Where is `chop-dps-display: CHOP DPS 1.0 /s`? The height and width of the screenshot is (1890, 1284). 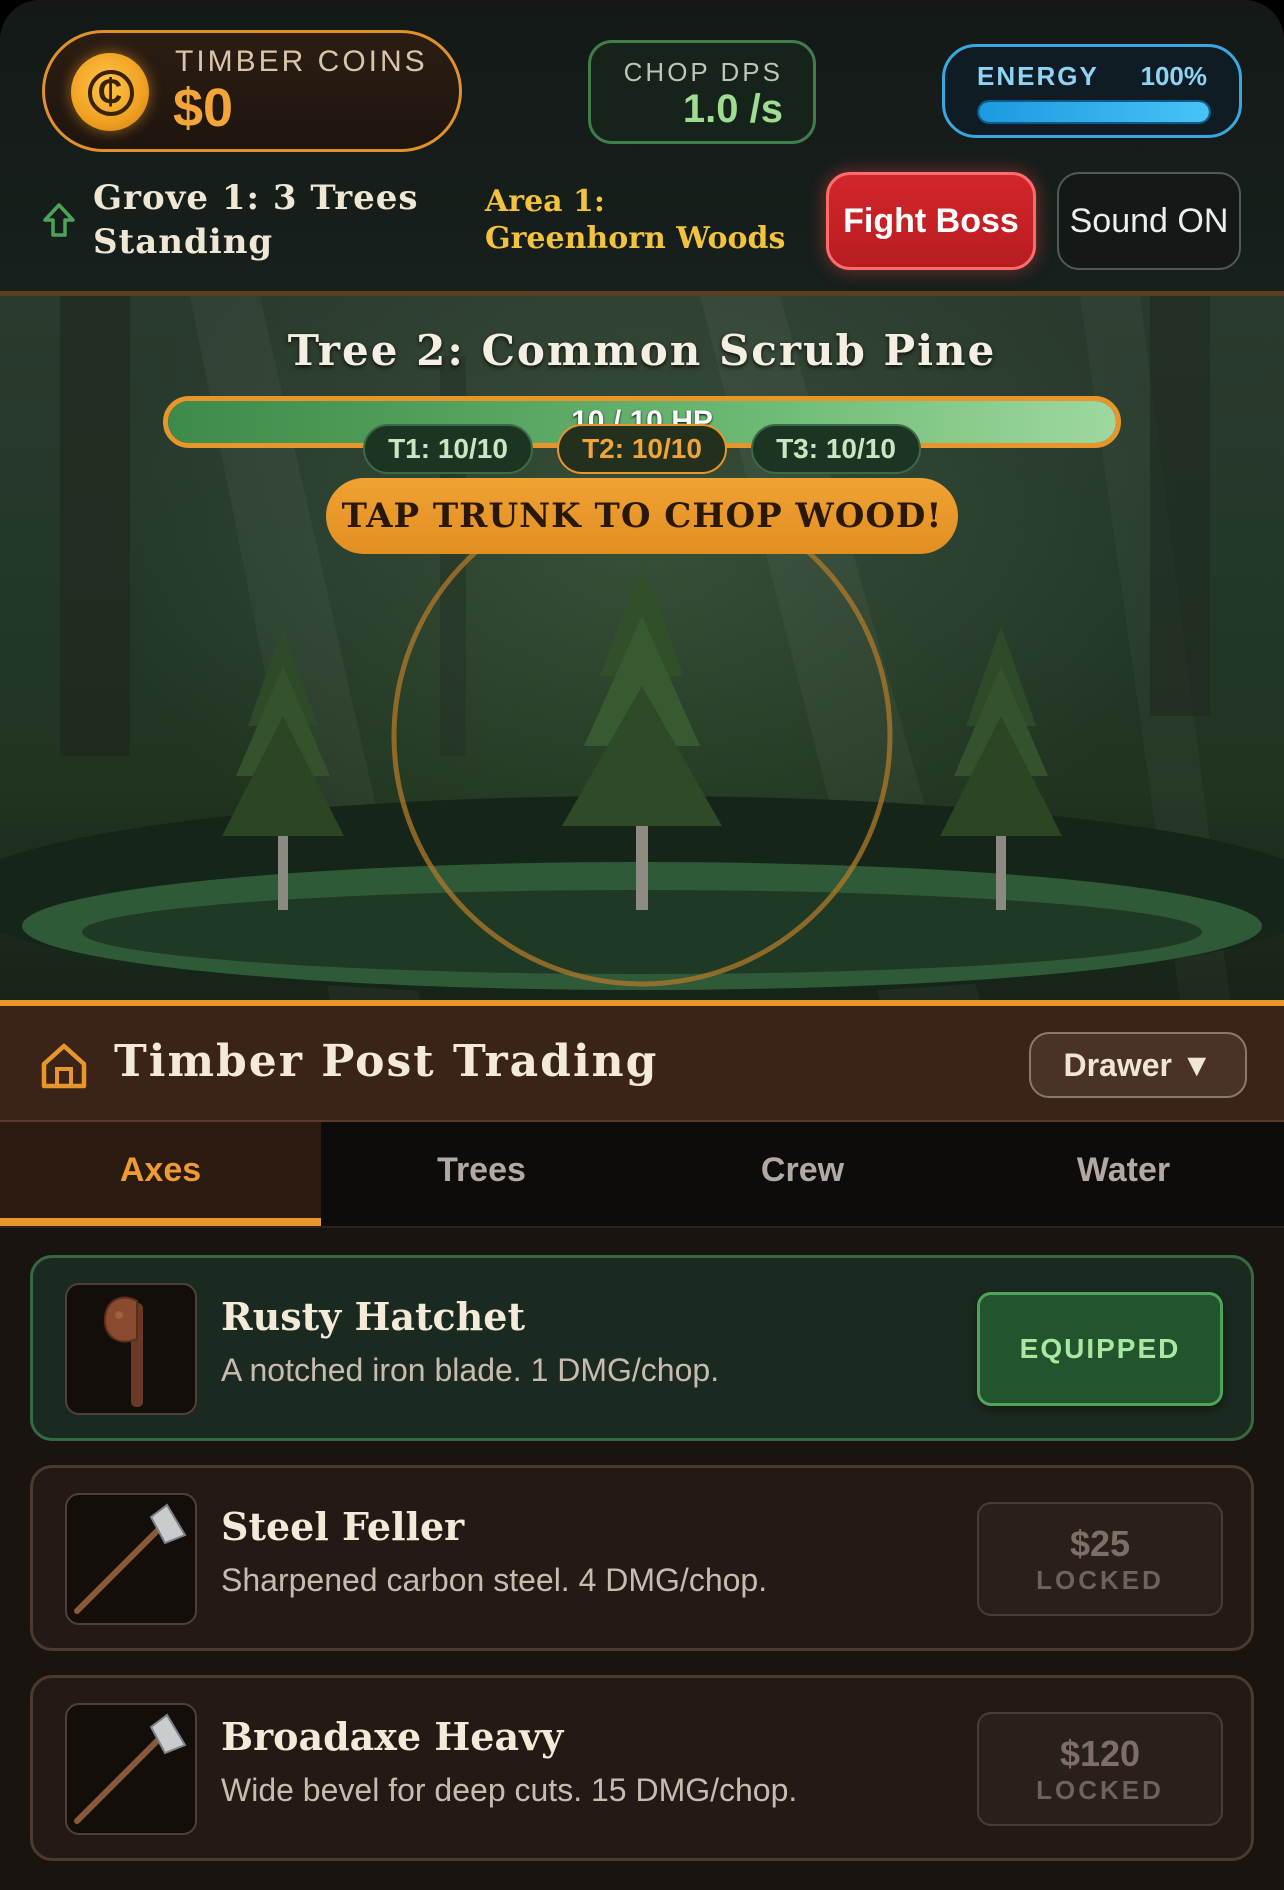 chop-dps-display: CHOP DPS 1.0 /s is located at coordinates (702, 92).